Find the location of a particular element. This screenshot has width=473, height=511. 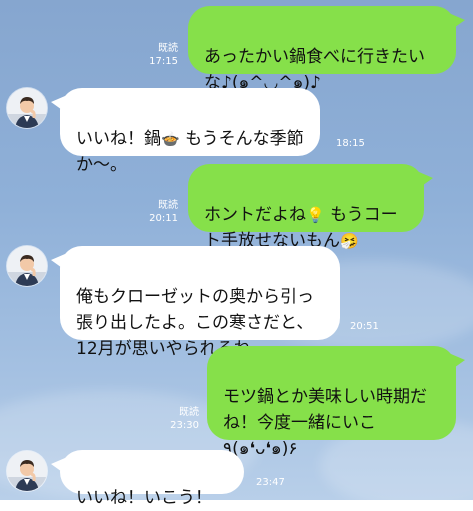

message-meta: 既読 17:15 is located at coordinates (163, 55).